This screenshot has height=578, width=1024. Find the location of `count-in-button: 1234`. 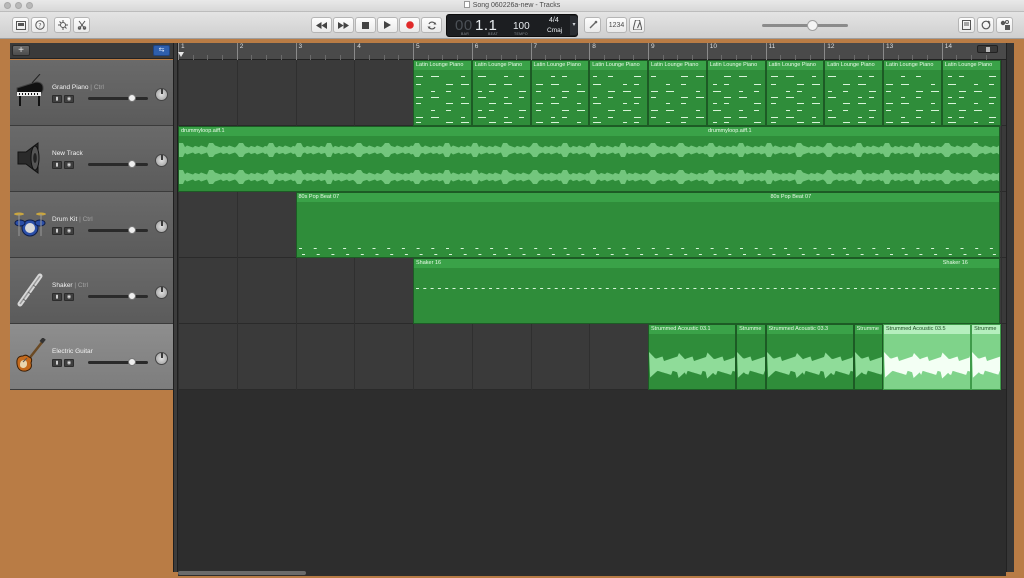

count-in-button: 1234 is located at coordinates (616, 25).